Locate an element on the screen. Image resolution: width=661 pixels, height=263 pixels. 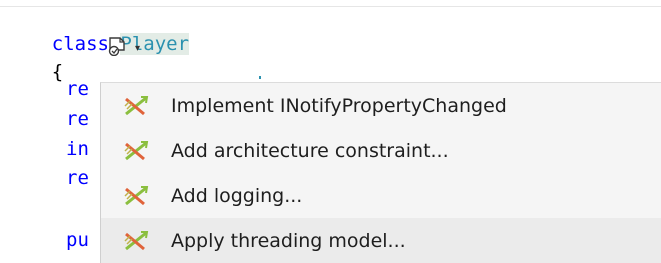
menu-item-label: Implement INotifyPropertyChanged is located at coordinates (339, 105).